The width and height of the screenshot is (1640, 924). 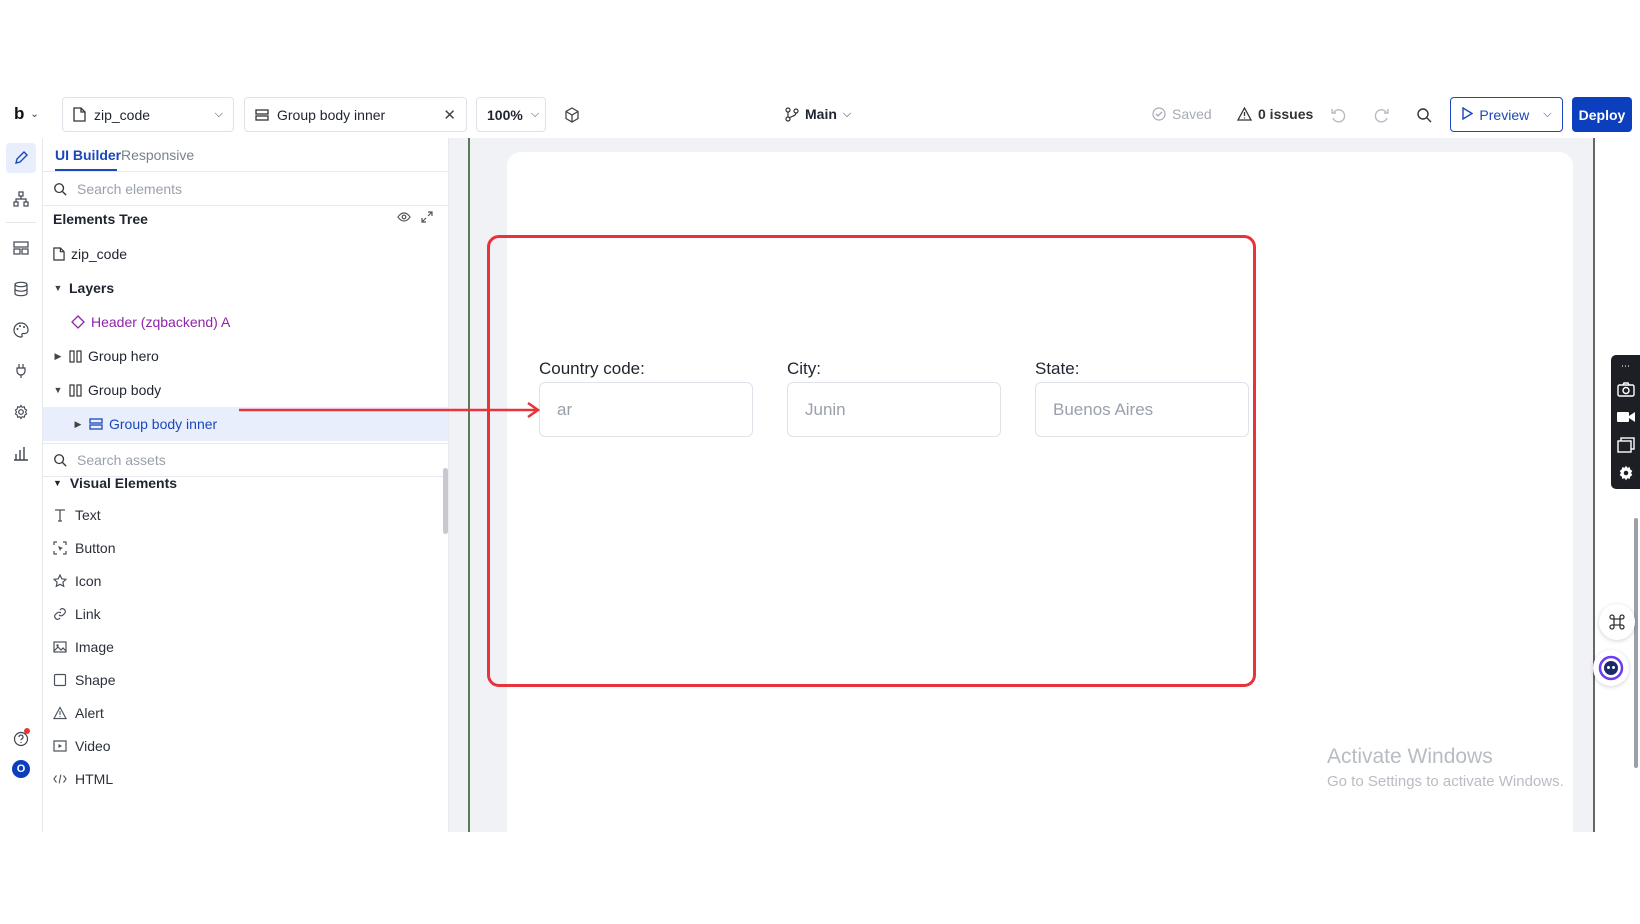 What do you see at coordinates (77, 581) in the screenshot?
I see `asset-icon: Icon` at bounding box center [77, 581].